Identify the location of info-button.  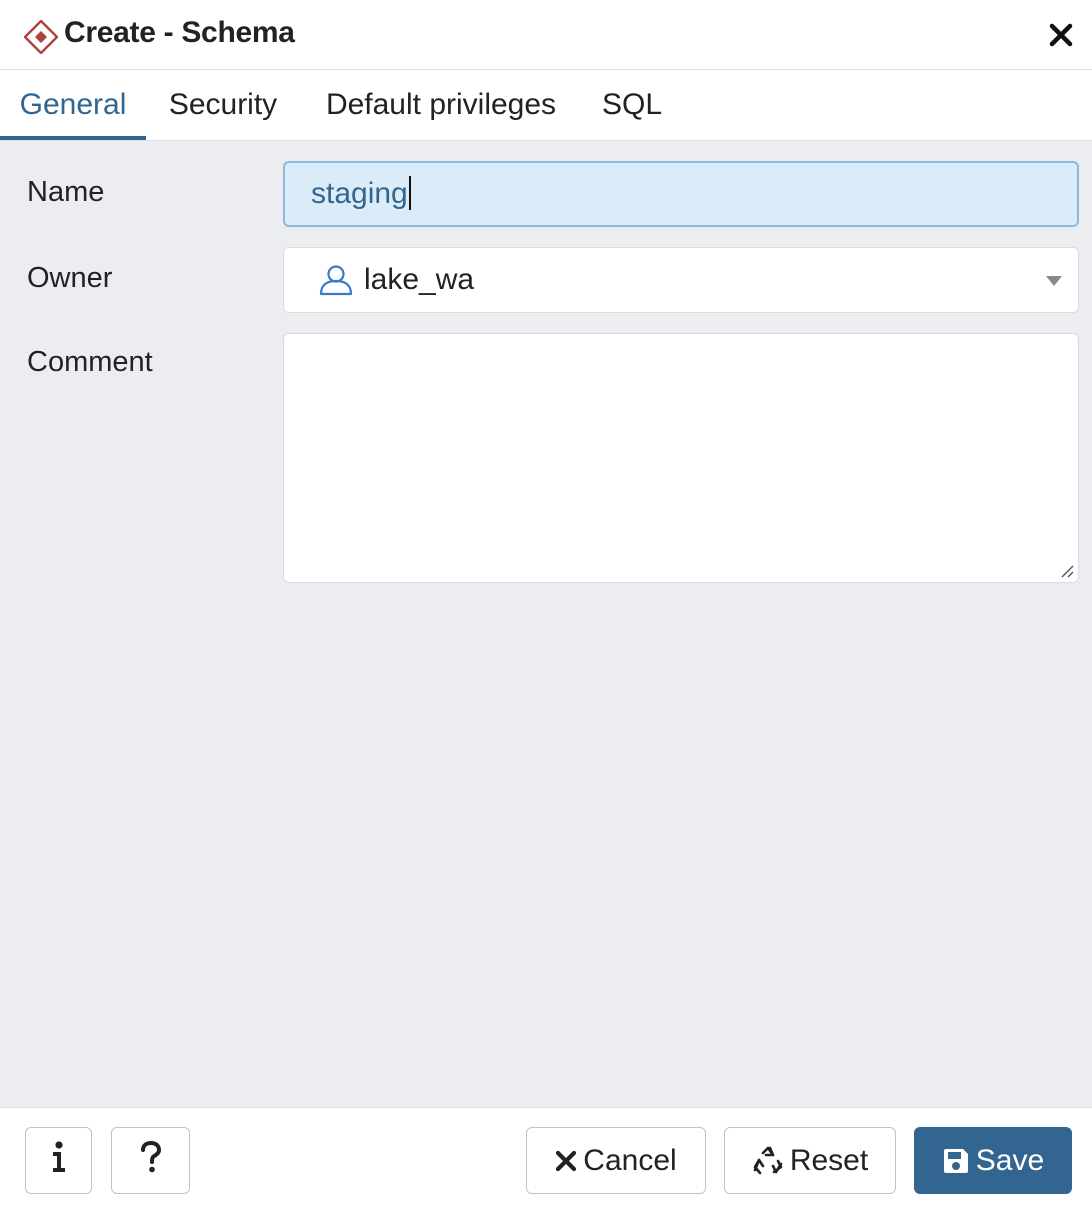
(58, 1160).